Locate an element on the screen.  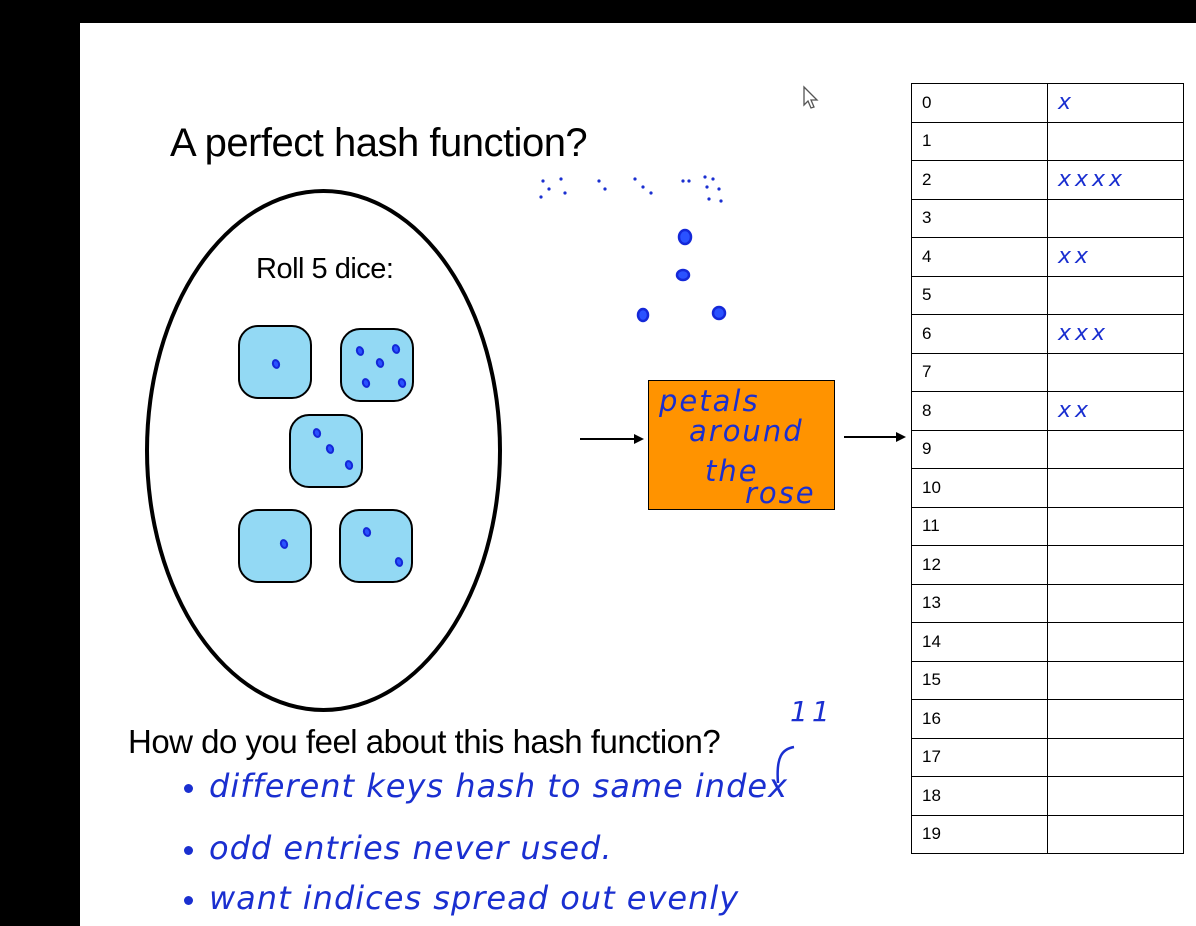
hash-table-row: 17 is located at coordinates (1047, 757).